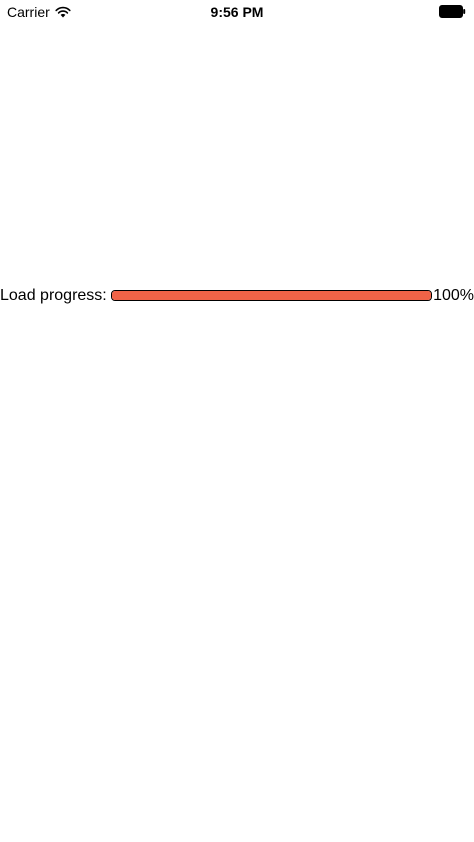 Image resolution: width=474 pixels, height=842 pixels. I want to click on status-bar: Carrier 9:56 PM, so click(237, 12).